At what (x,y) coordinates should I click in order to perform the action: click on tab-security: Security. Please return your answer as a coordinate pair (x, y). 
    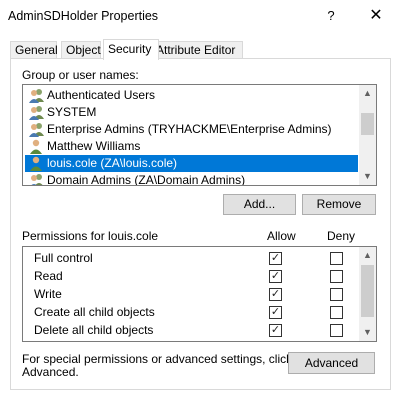
    Looking at the image, I should click on (131, 49).